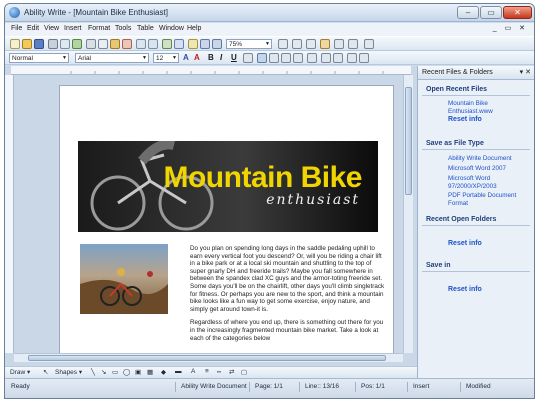  I want to click on zoom-out-icon, so click(217, 44).